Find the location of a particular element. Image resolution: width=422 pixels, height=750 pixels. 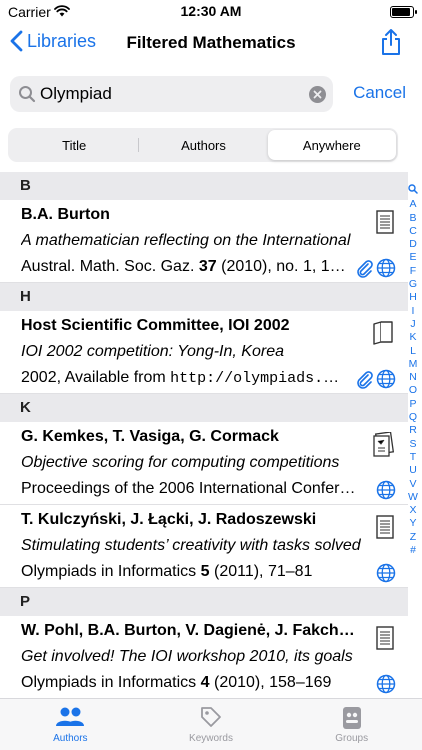

tab-authors: Authors is located at coordinates (70, 724).